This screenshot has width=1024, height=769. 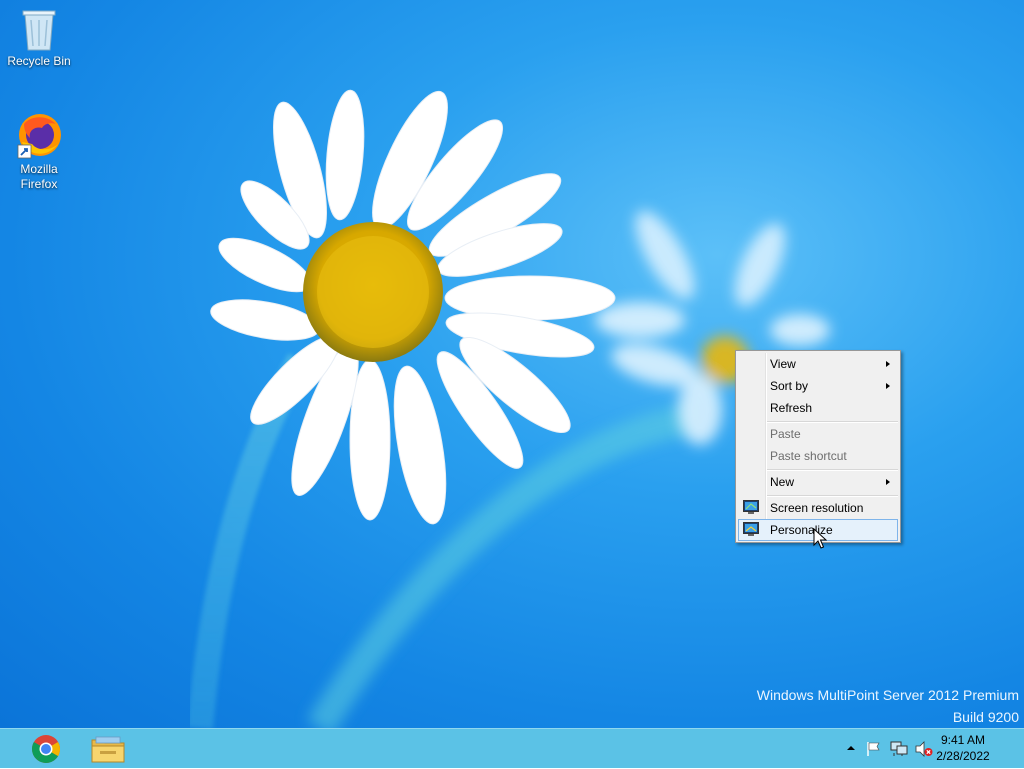 What do you see at coordinates (818, 434) in the screenshot?
I see `menu-item-paste: Paste` at bounding box center [818, 434].